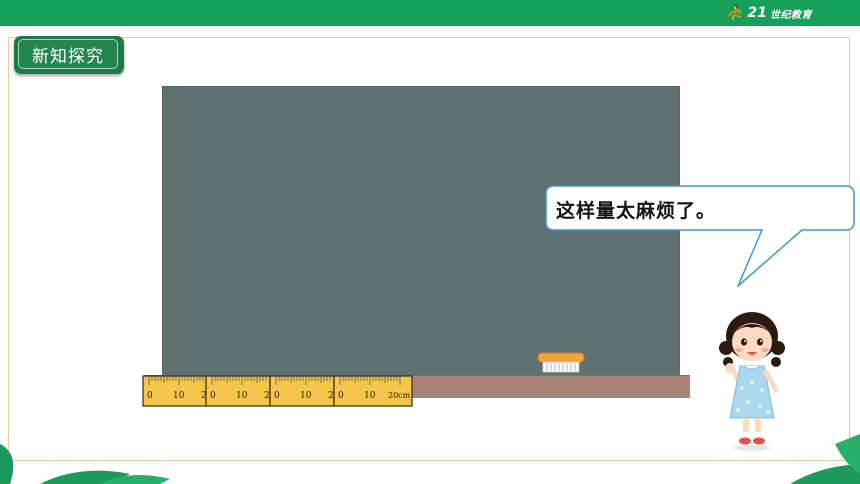  I want to click on ruler-1: 0 10 2, so click(175, 391).